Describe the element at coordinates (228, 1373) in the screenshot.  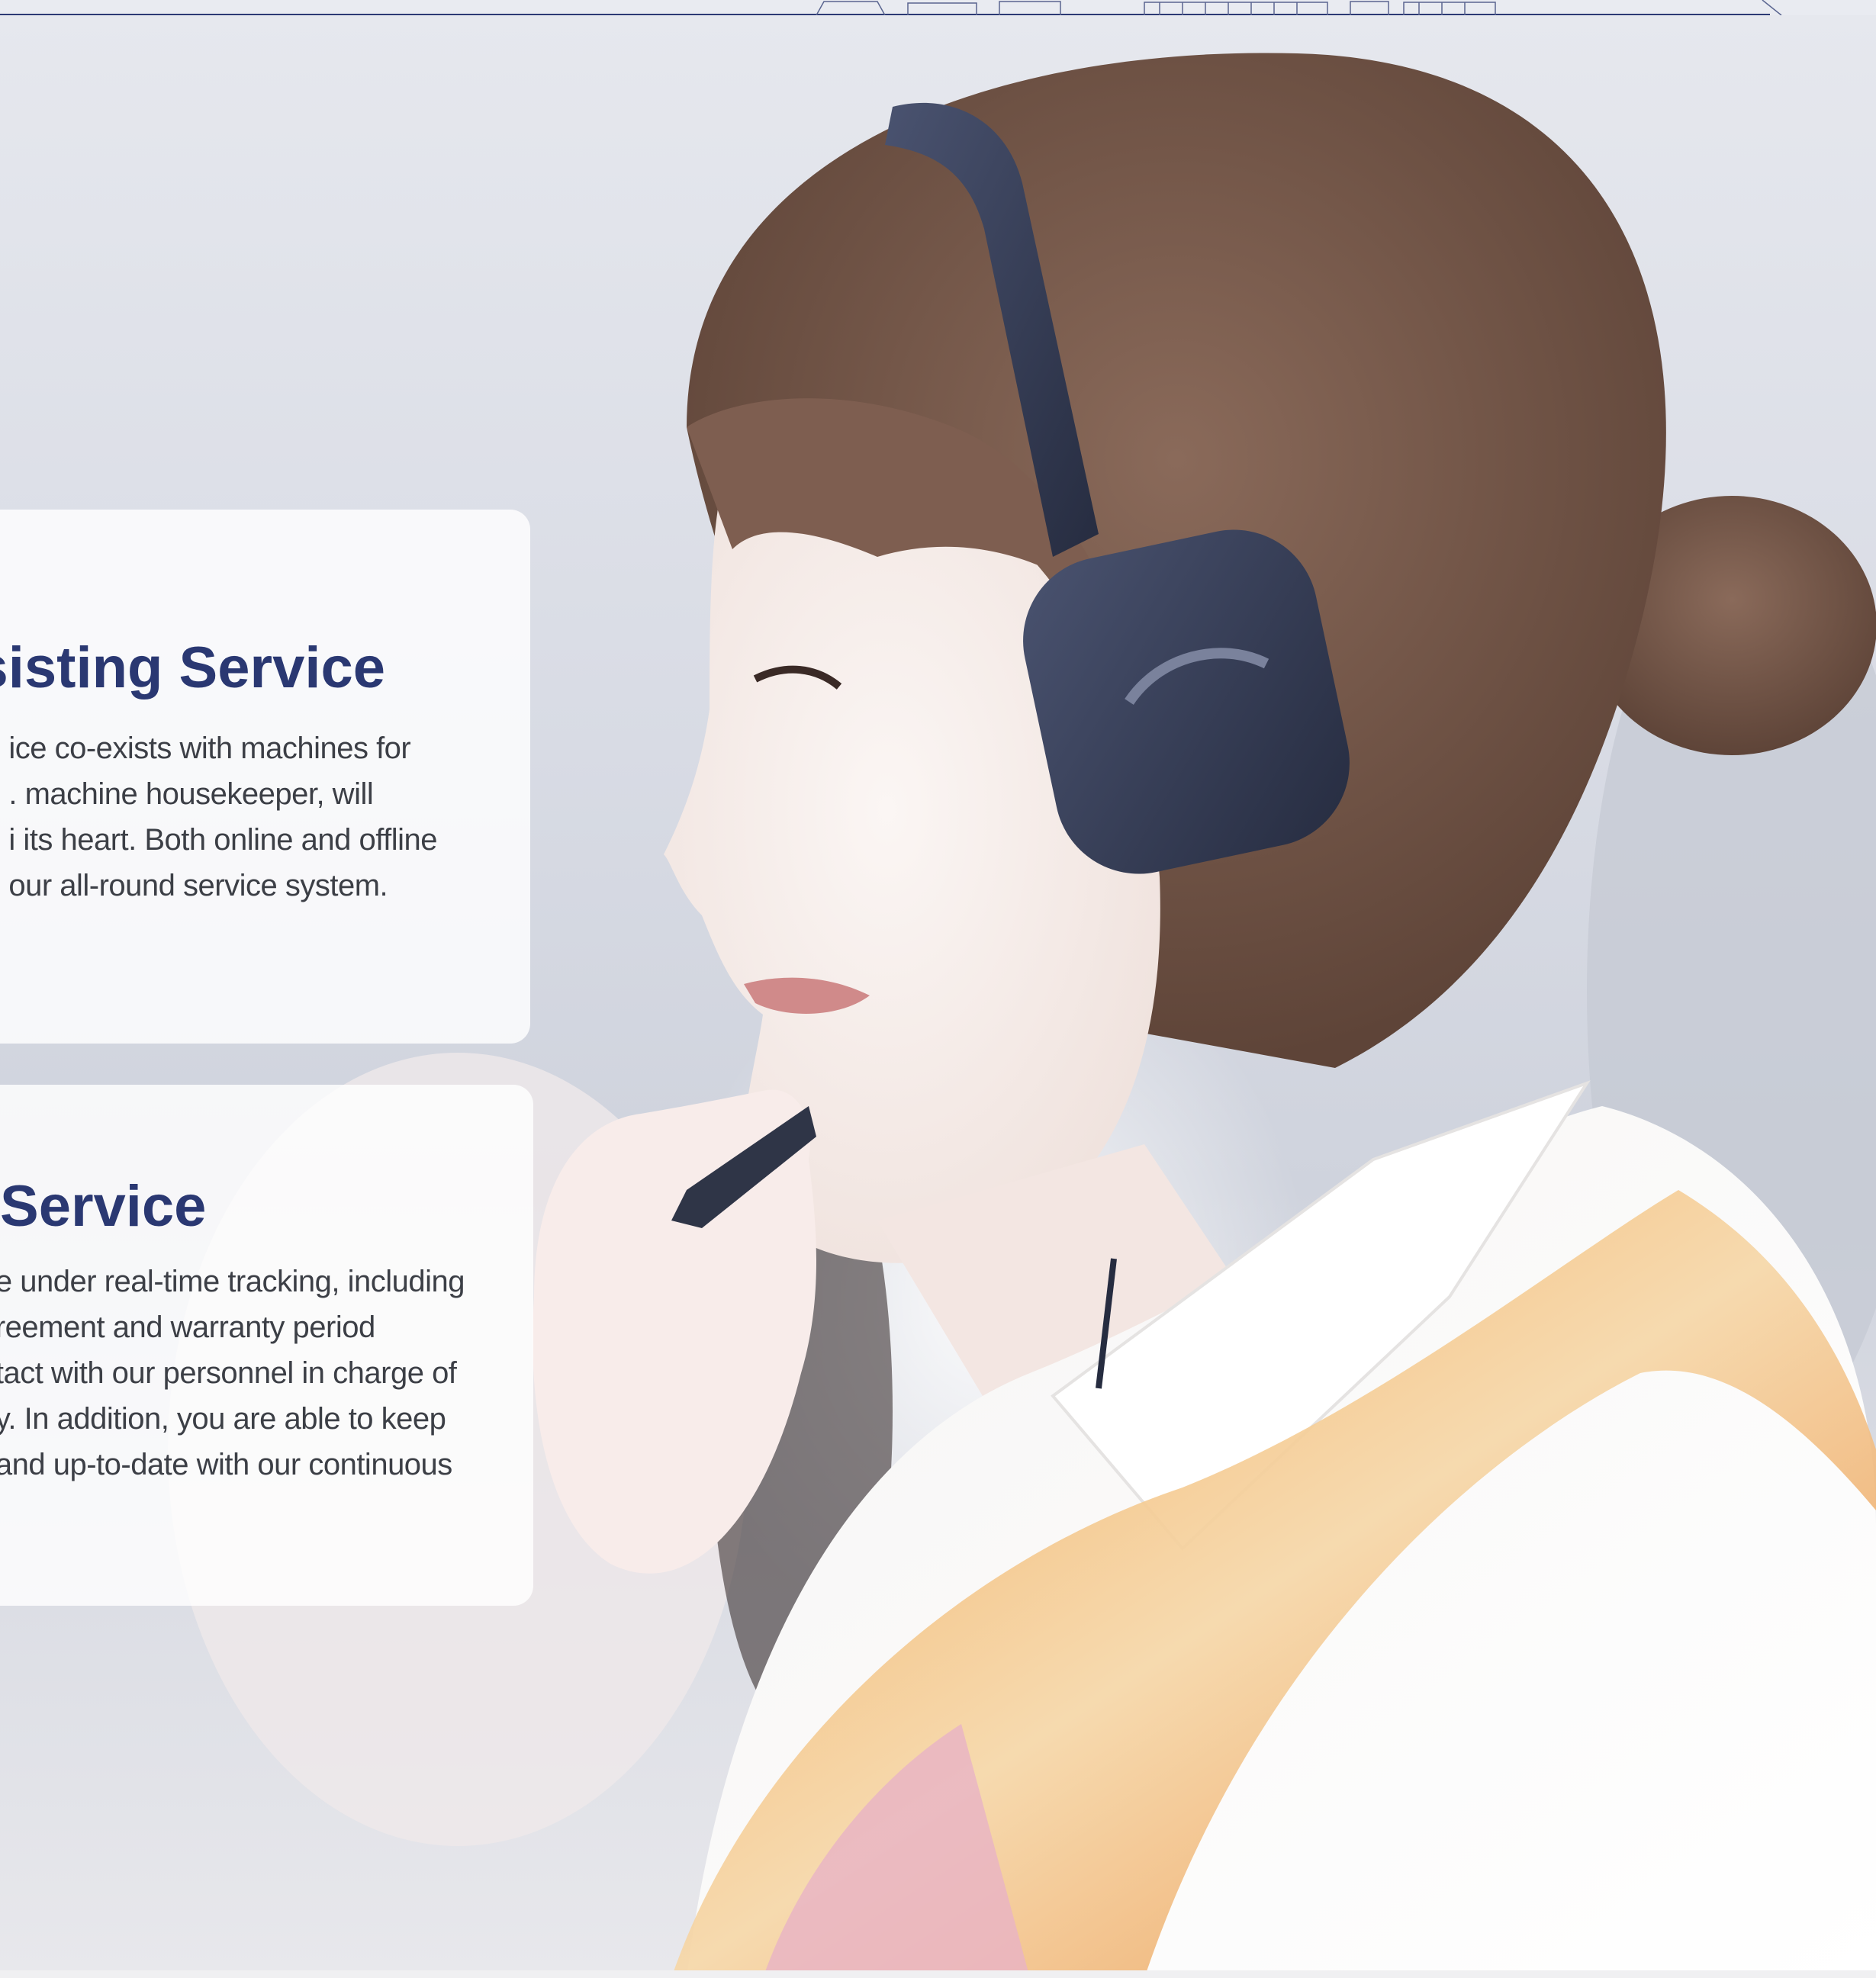
I see `description-line: tact with our personnel in charge of` at that location.